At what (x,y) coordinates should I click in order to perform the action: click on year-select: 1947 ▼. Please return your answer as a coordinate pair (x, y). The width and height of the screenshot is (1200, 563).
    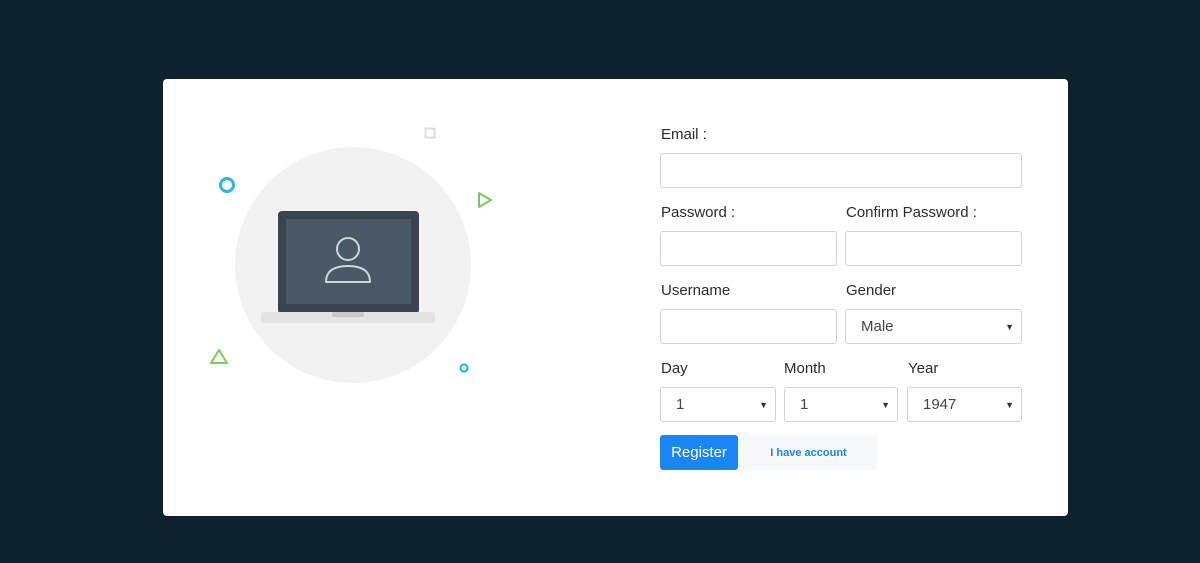
    Looking at the image, I should click on (964, 404).